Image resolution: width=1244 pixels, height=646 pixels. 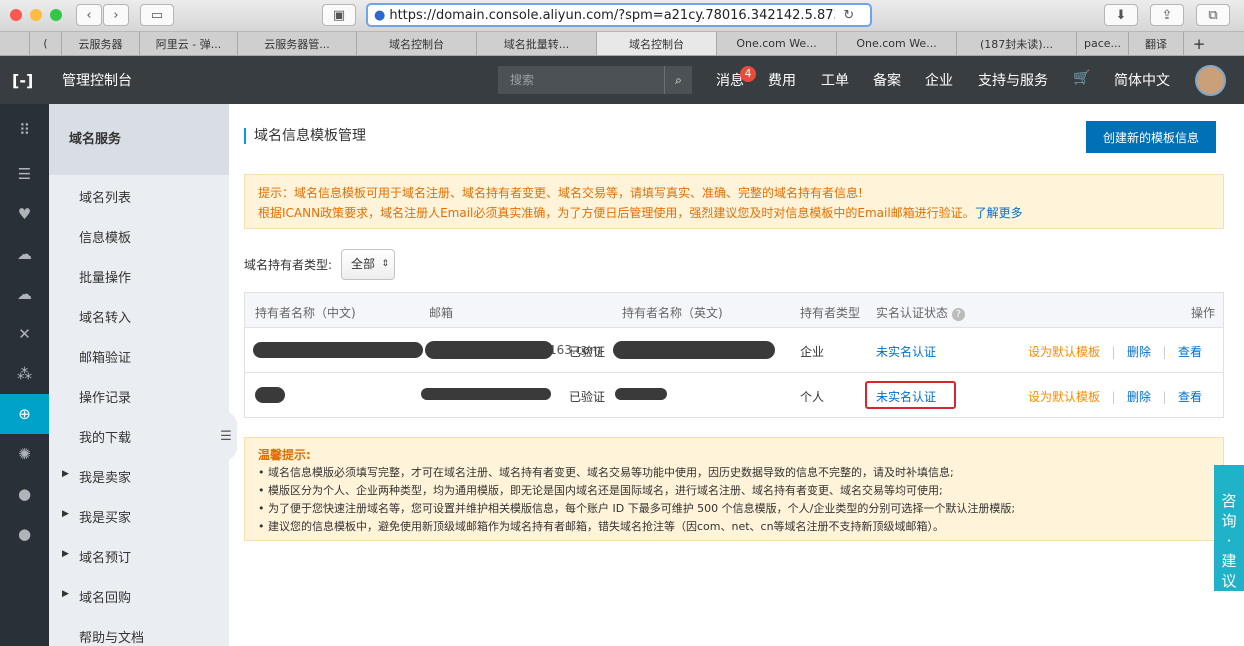 What do you see at coordinates (1142, 80) in the screenshot?
I see `nav-language: 简体中文` at bounding box center [1142, 80].